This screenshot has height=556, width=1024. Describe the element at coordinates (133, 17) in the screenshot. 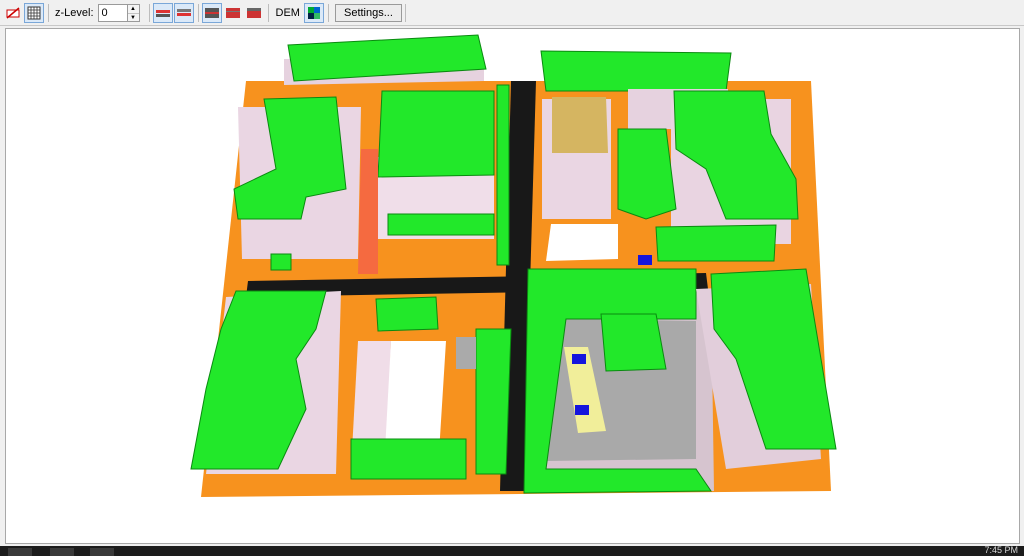

I see `spin-down-icon: ▼` at that location.